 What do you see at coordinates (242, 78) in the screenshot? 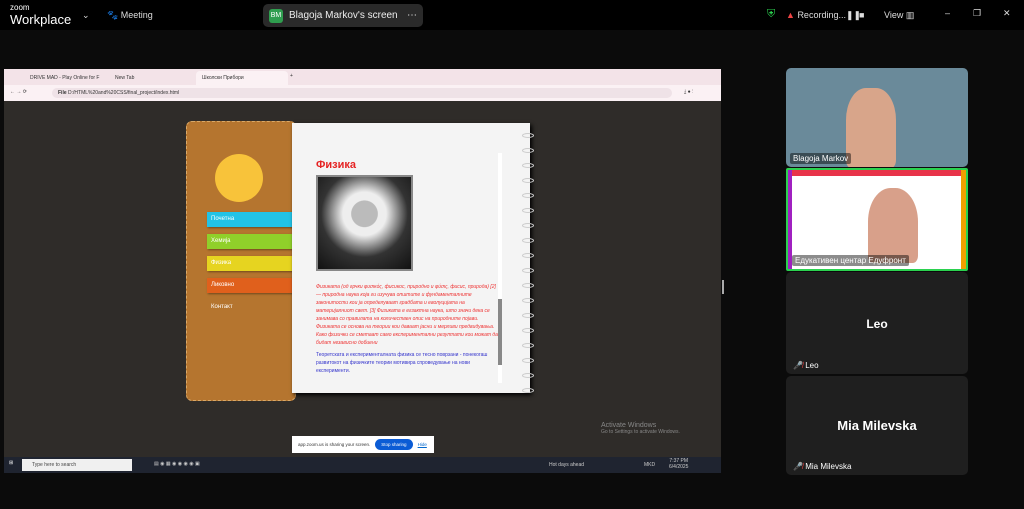
I see `tab-active-site: Школски Прибори` at bounding box center [242, 78].